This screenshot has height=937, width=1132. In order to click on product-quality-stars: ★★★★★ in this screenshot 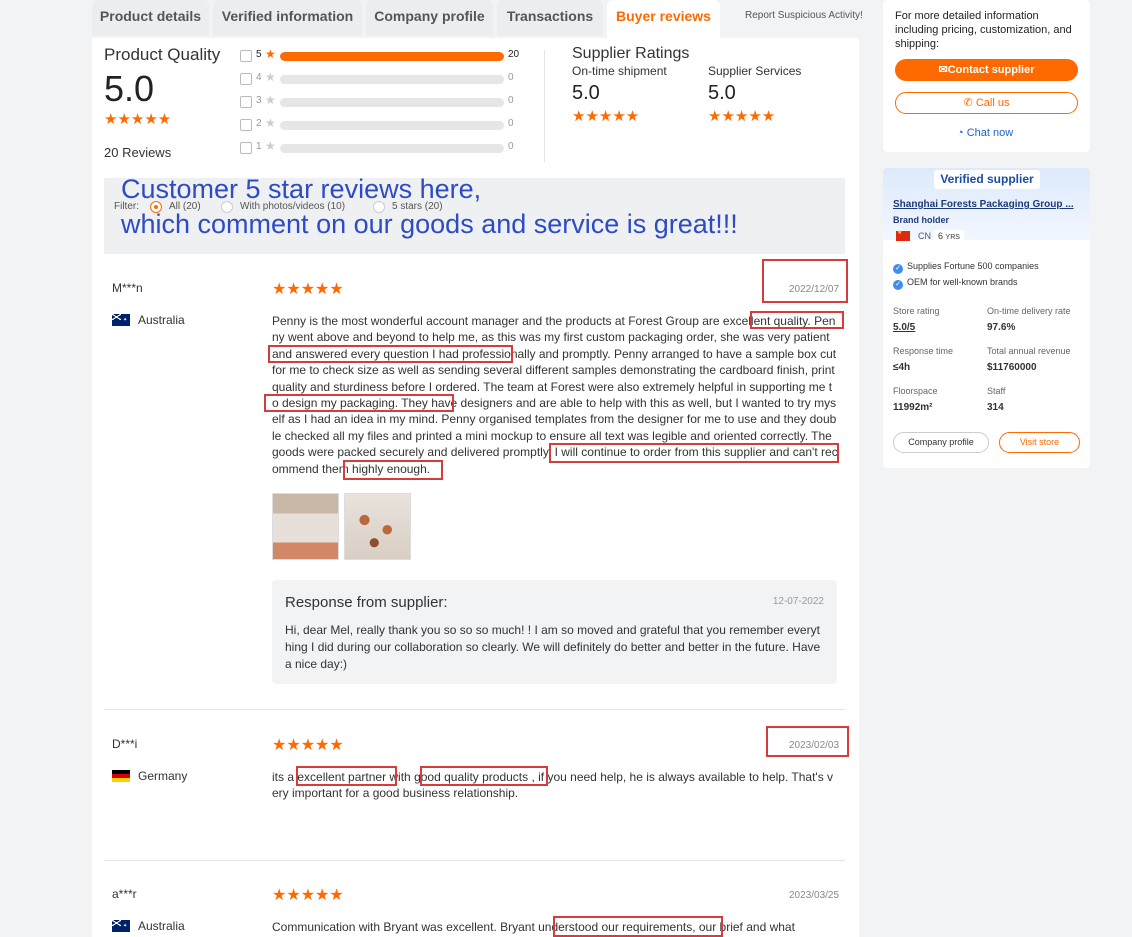, I will do `click(138, 119)`.